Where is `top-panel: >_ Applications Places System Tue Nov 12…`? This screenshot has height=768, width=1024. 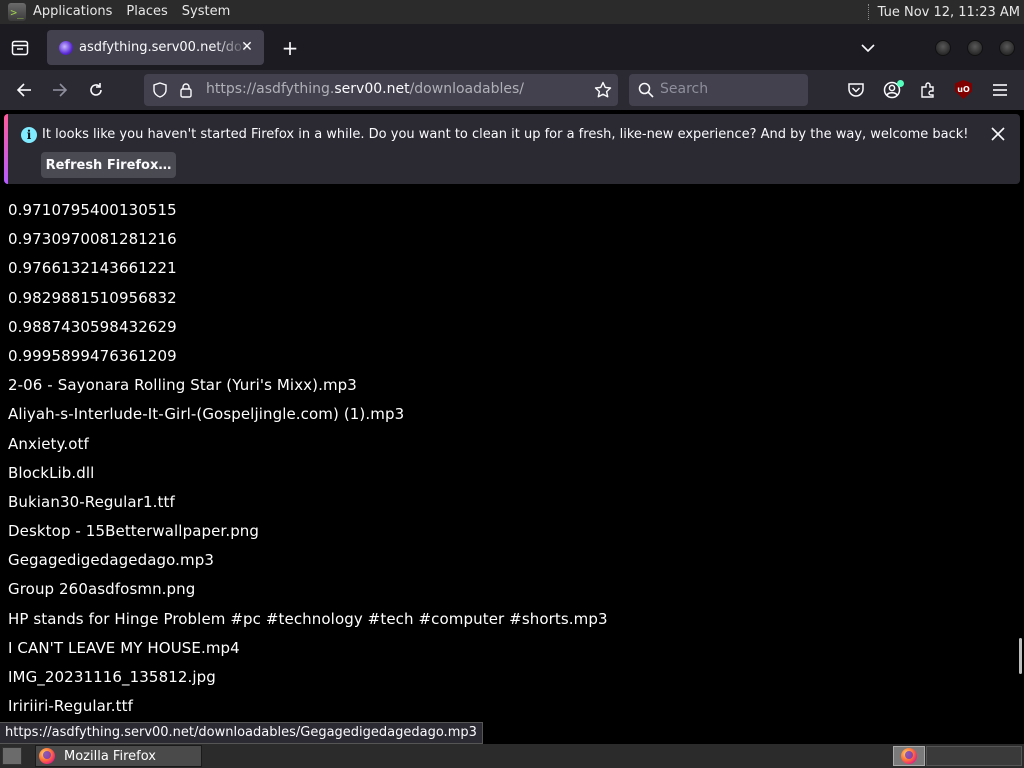
top-panel: >_ Applications Places System Tue Nov 12… is located at coordinates (512, 12).